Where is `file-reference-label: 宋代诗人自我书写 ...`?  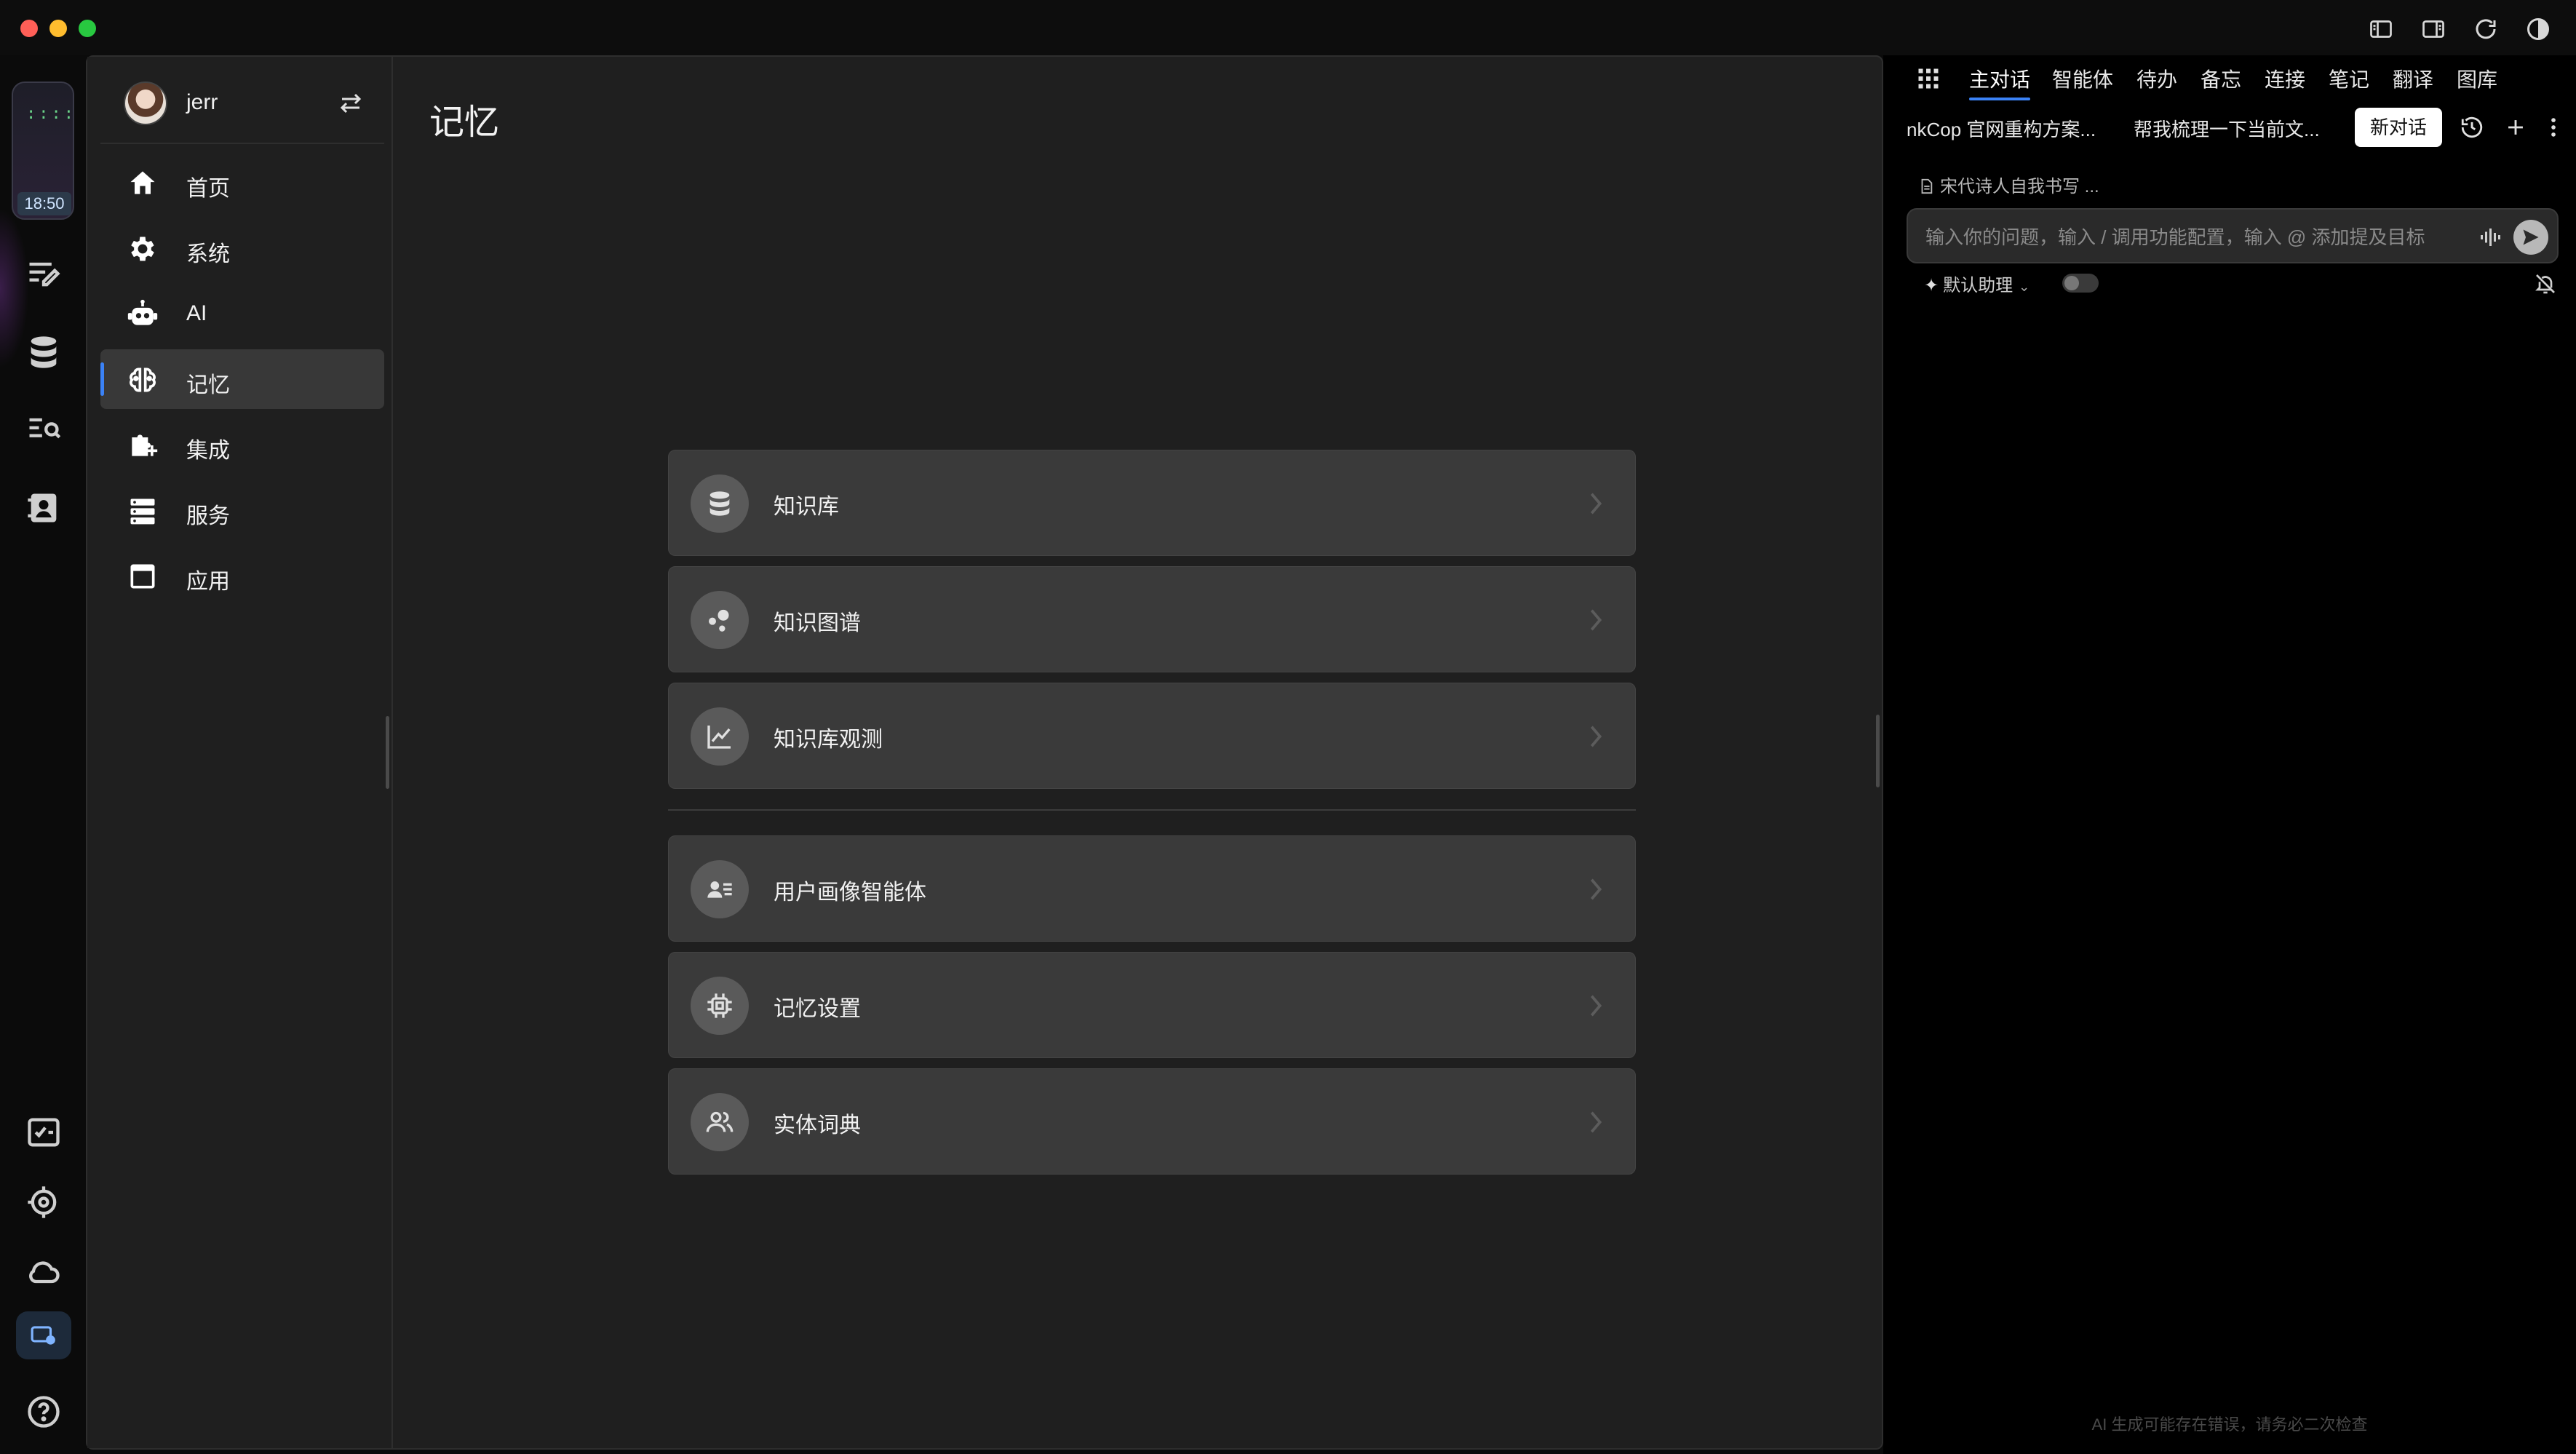 file-reference-label: 宋代诗人自我书写 ... is located at coordinates (2020, 186).